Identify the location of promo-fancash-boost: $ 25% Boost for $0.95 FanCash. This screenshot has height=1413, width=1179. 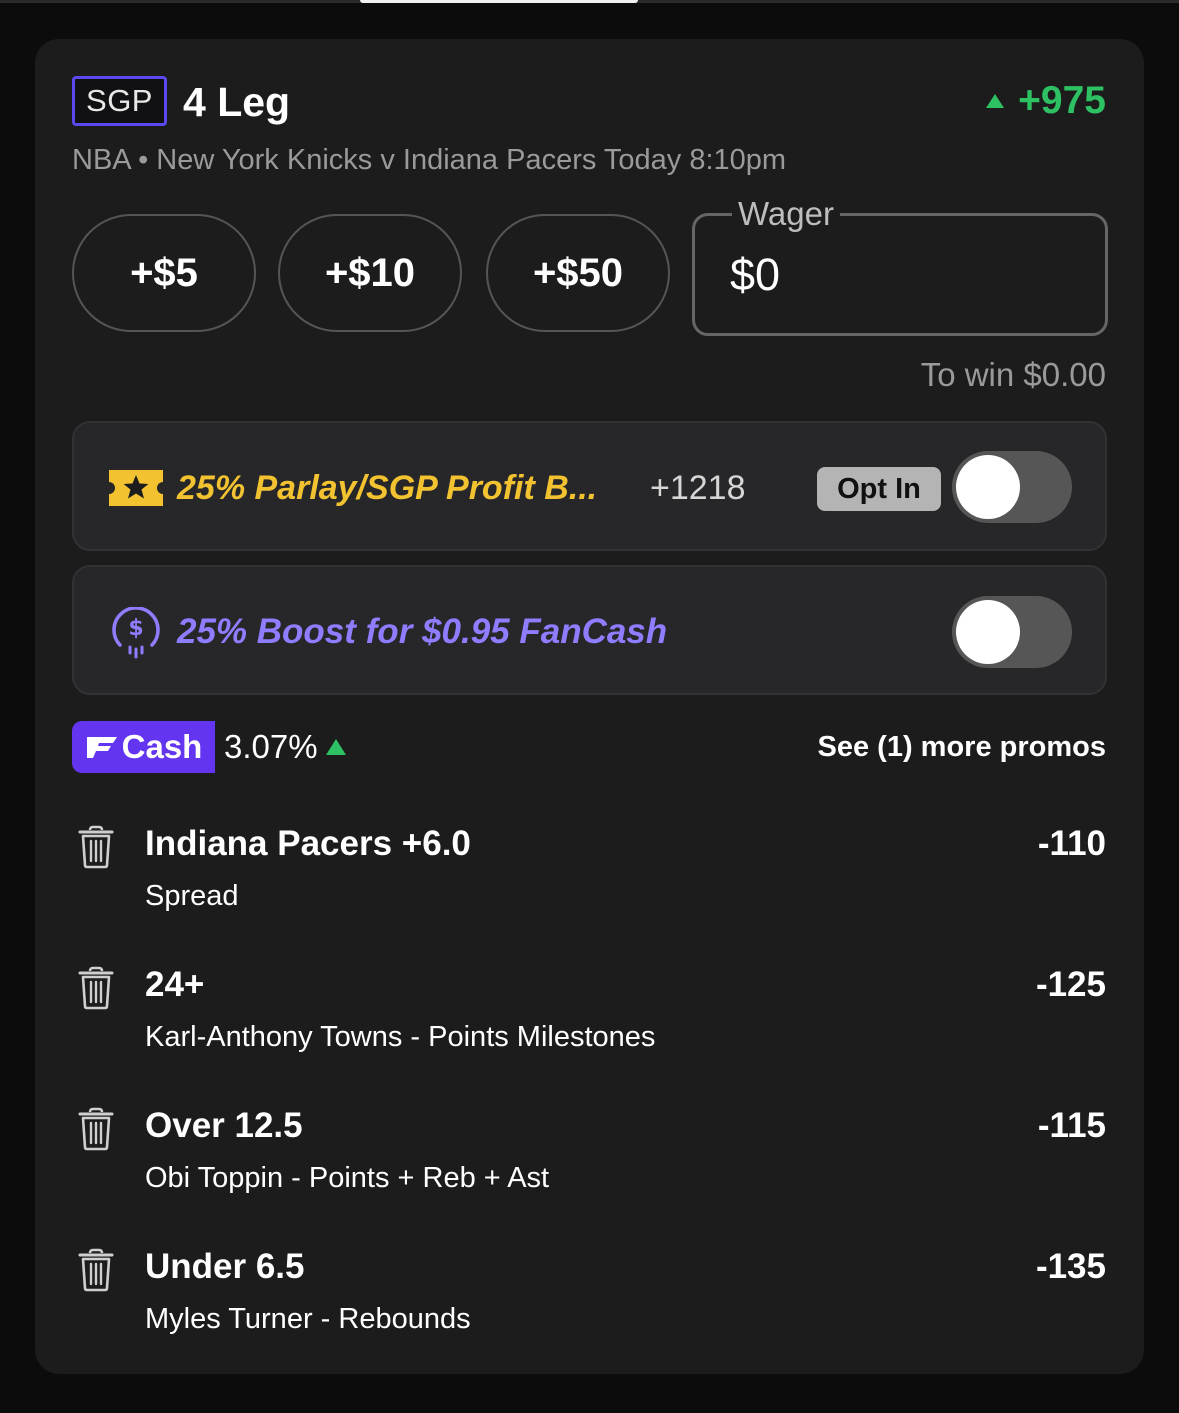
(589, 630).